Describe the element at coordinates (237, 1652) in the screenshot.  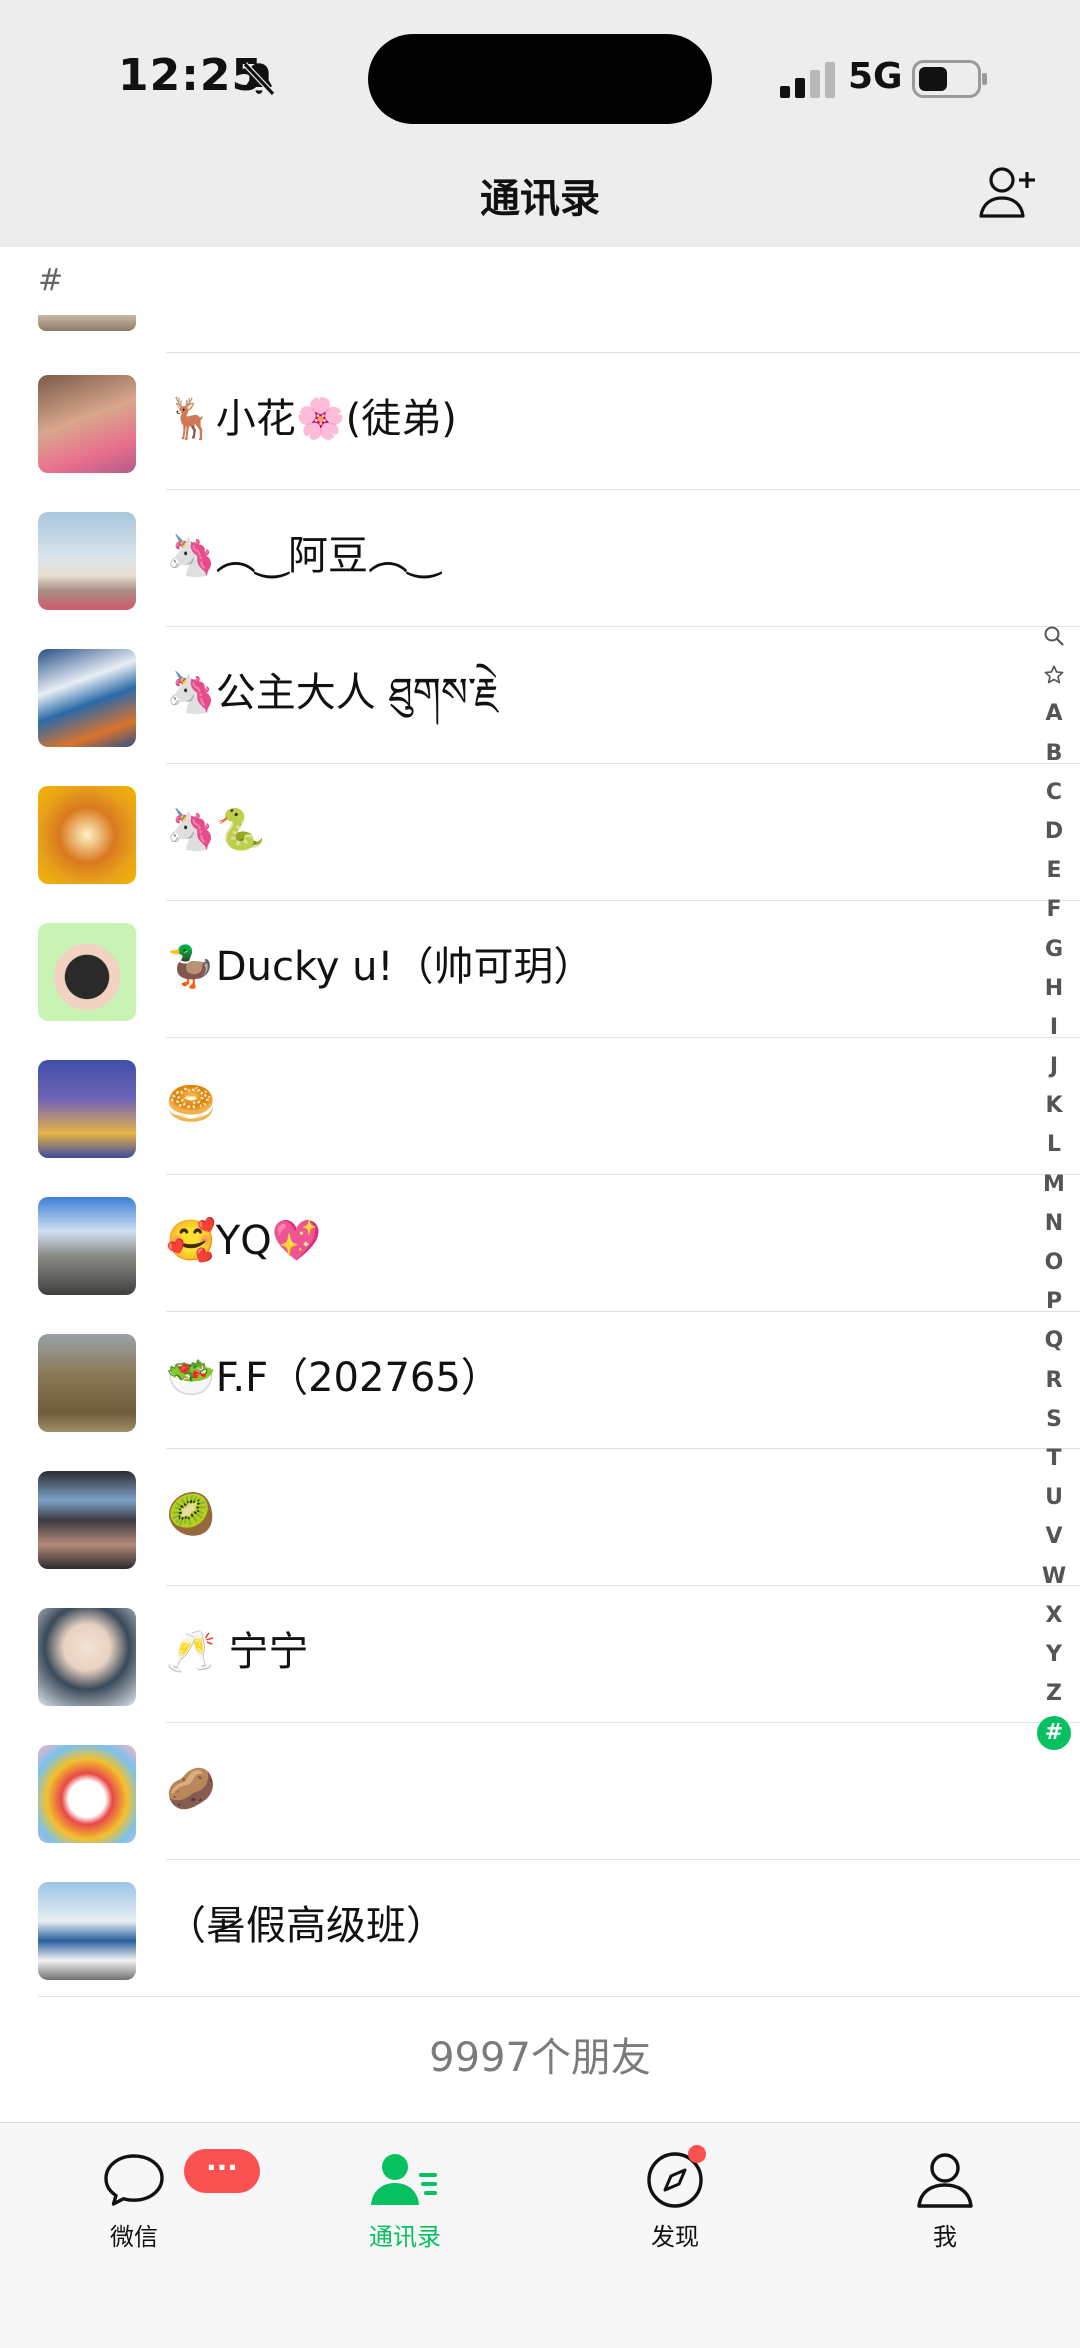
I see `contact-name: 🥂 宁宁` at that location.